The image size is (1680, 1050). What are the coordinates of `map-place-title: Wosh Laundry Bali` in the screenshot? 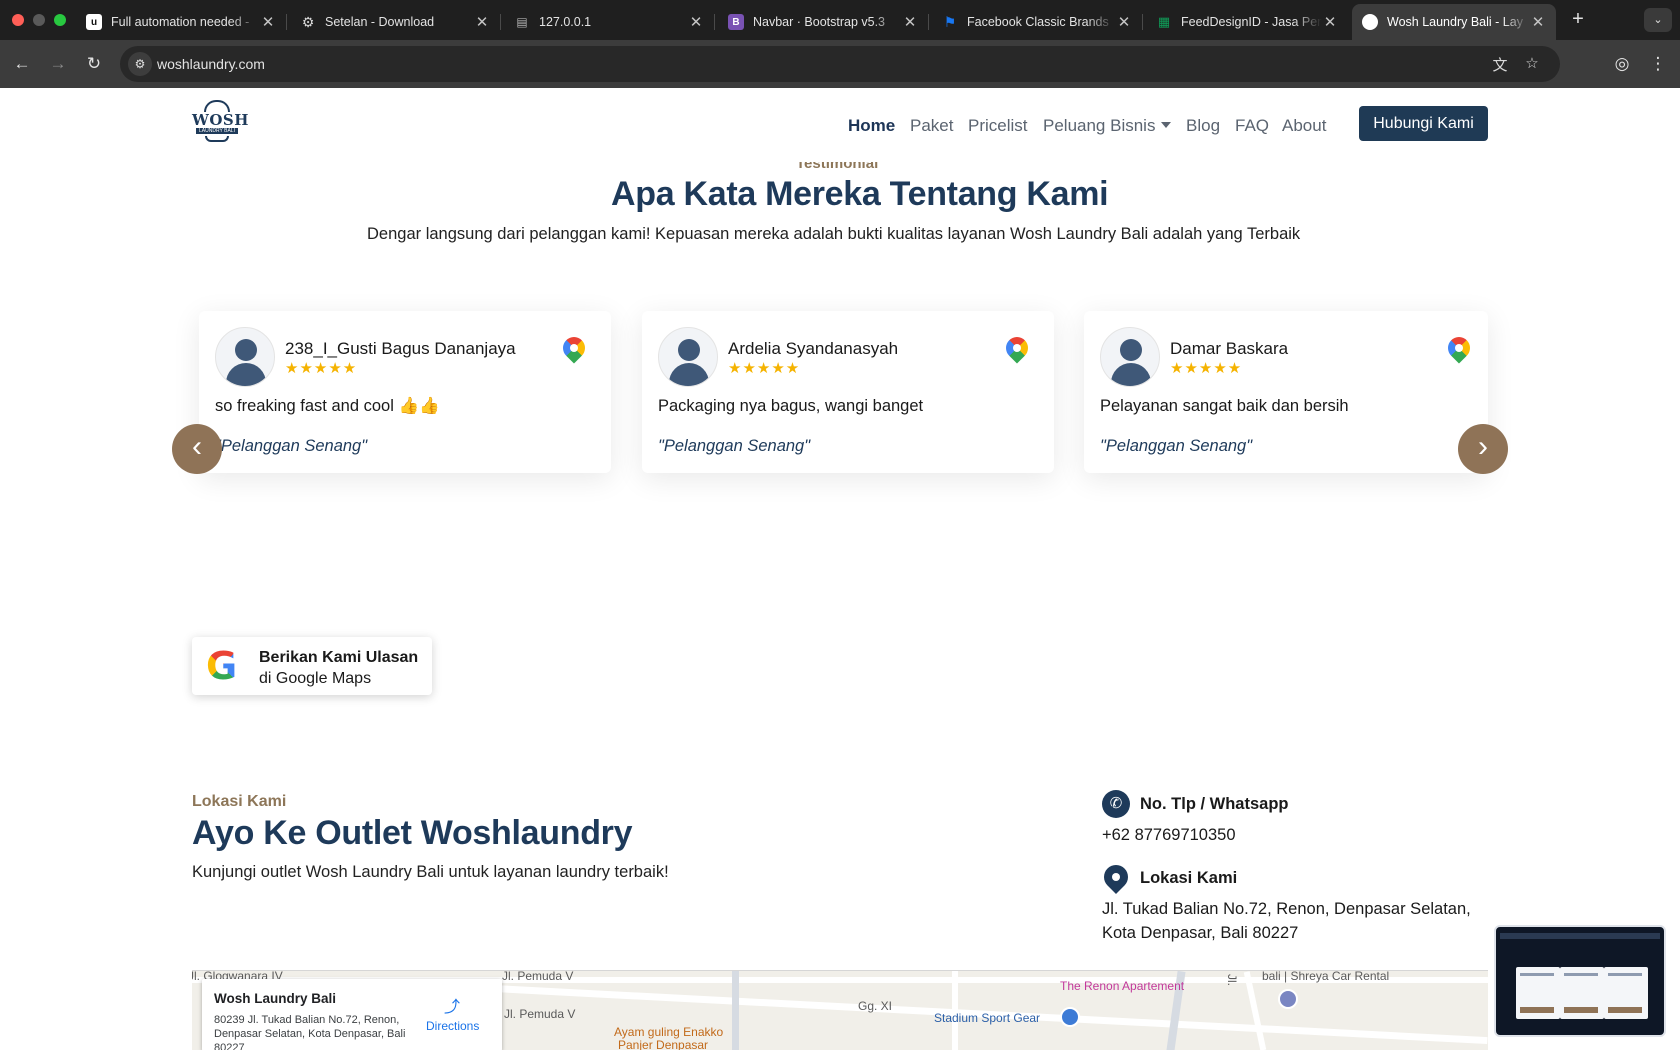 It's located at (275, 998).